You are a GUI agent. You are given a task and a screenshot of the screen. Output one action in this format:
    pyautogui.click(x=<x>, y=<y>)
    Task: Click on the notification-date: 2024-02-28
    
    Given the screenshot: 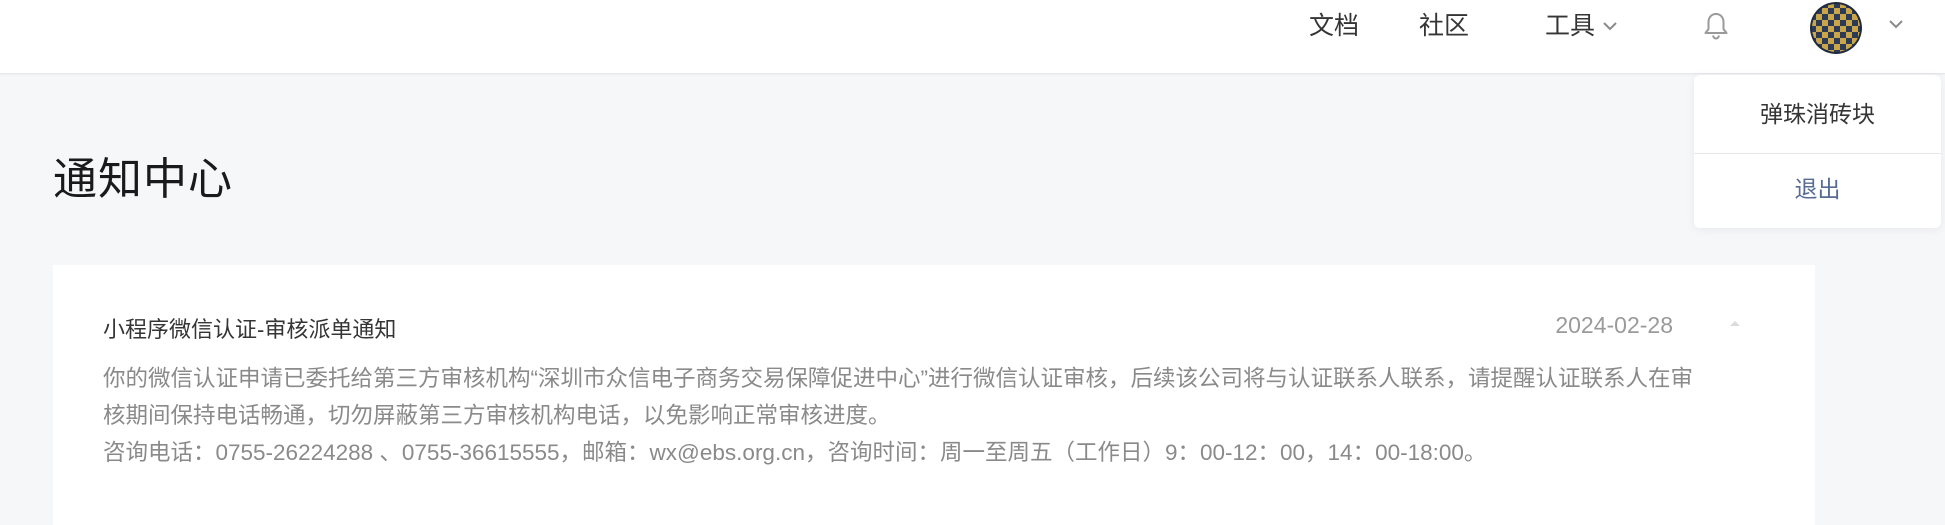 What is the action you would take?
    pyautogui.click(x=1614, y=325)
    